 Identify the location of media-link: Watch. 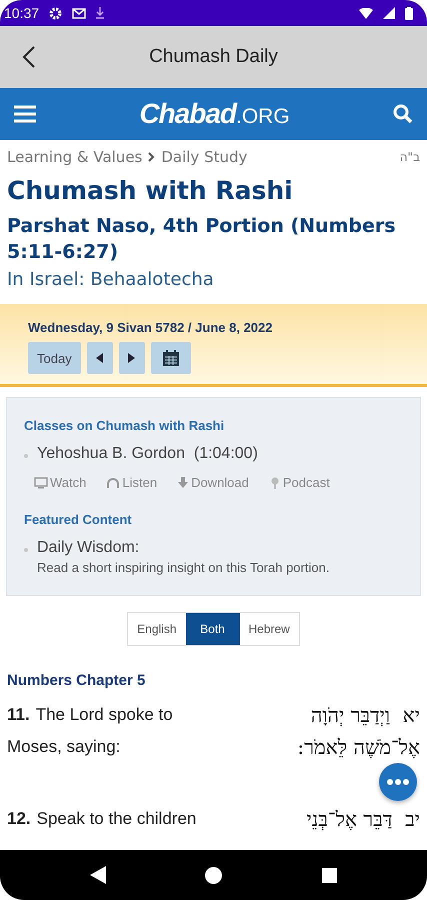
(60, 482).